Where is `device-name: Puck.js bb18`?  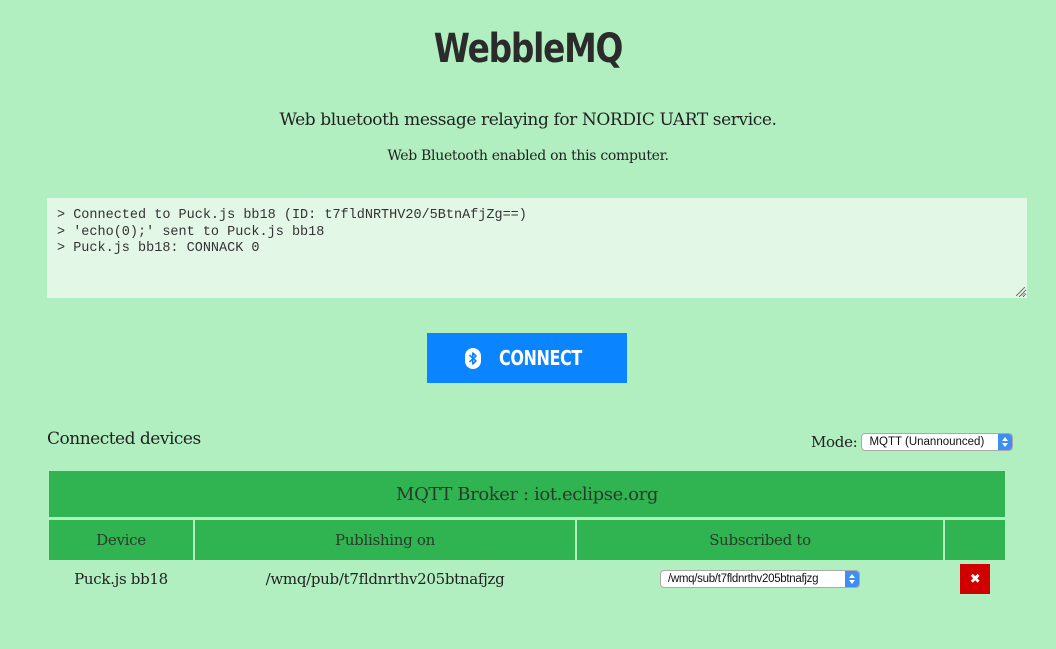
device-name: Puck.js bb18 is located at coordinates (121, 579).